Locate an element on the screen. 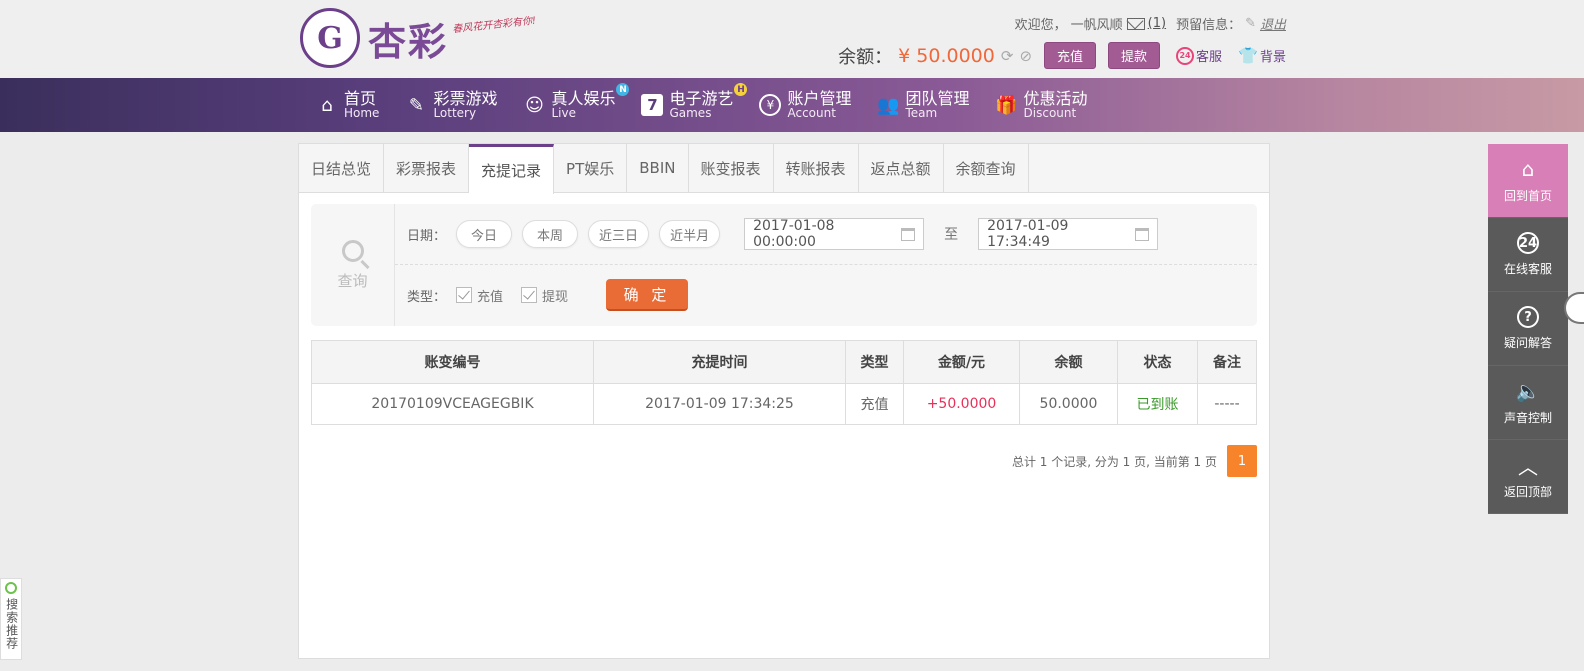 This screenshot has width=1584, height=671. username: 一帆风顺 is located at coordinates (1096, 25).